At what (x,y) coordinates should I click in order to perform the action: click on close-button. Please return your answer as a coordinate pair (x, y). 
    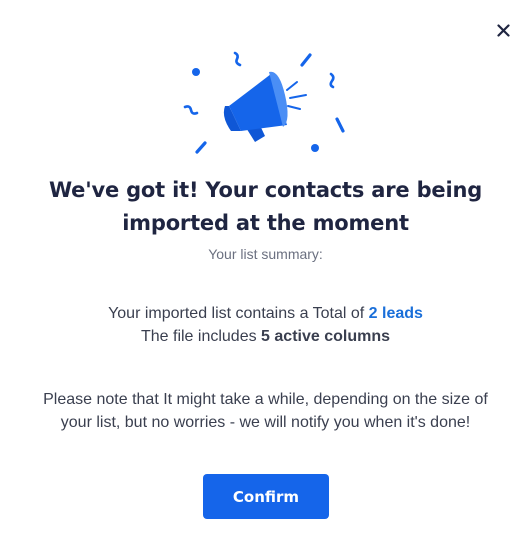
    Looking at the image, I should click on (503, 30).